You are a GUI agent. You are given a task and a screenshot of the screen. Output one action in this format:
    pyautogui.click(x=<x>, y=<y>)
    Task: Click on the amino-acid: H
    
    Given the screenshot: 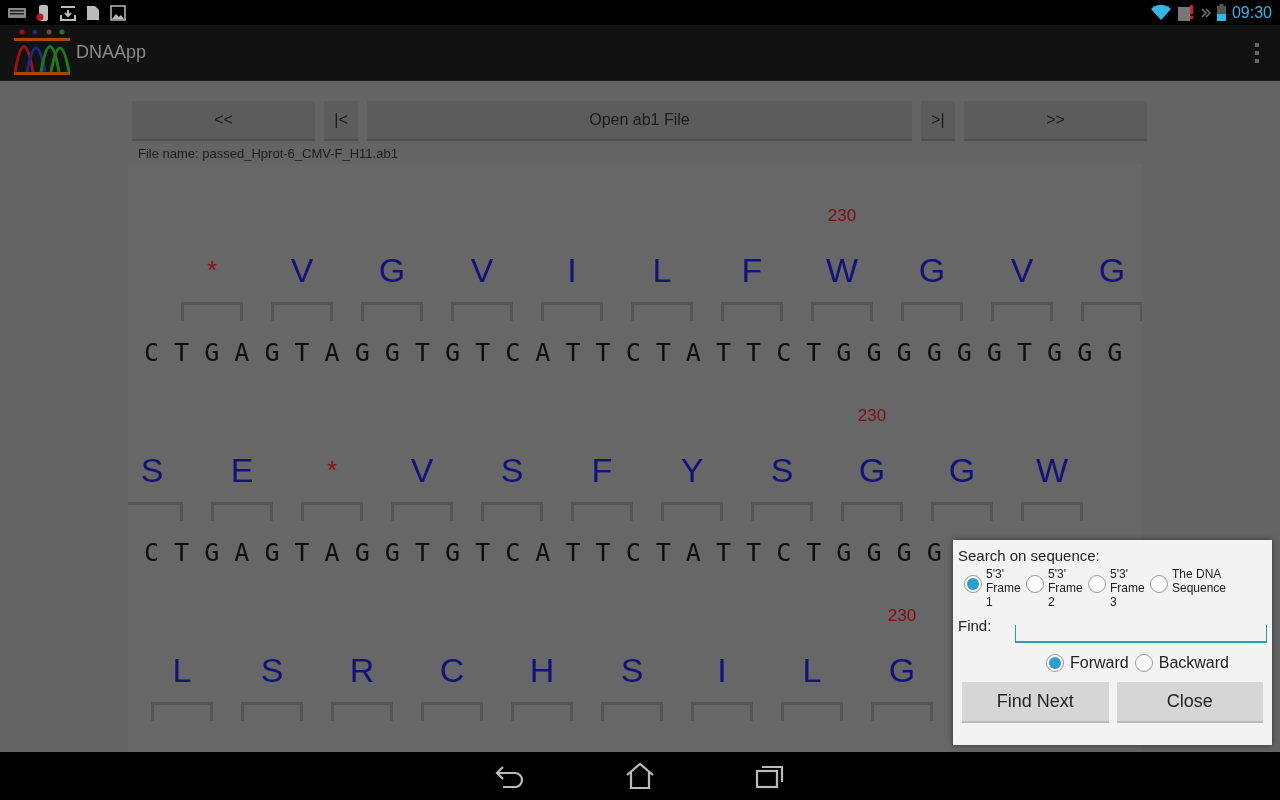 What is the action you would take?
    pyautogui.click(x=542, y=670)
    